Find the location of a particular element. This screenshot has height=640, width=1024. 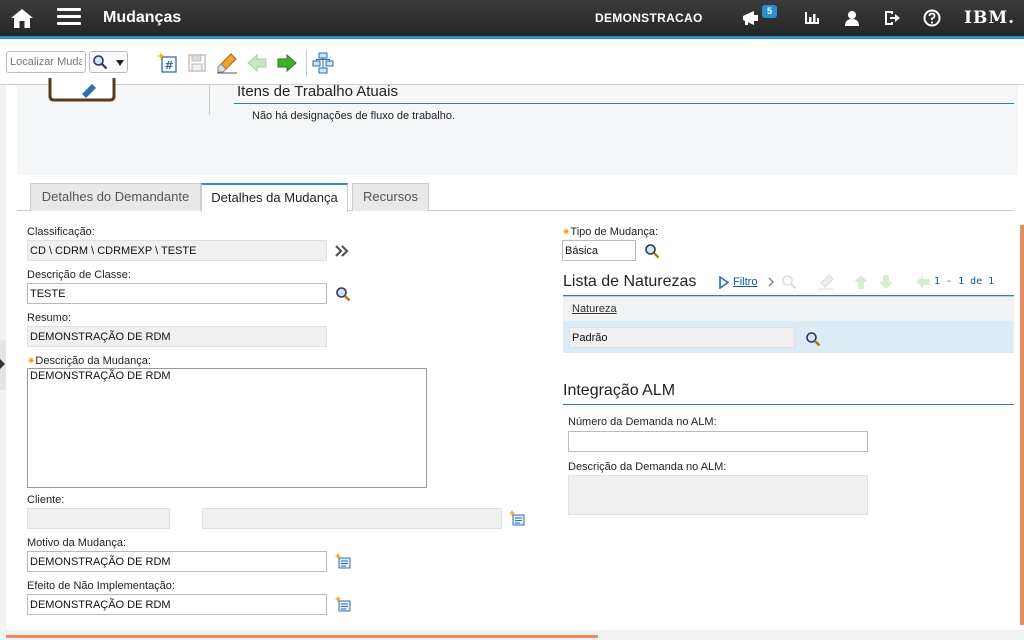

work-items-title-line is located at coordinates (624, 103).